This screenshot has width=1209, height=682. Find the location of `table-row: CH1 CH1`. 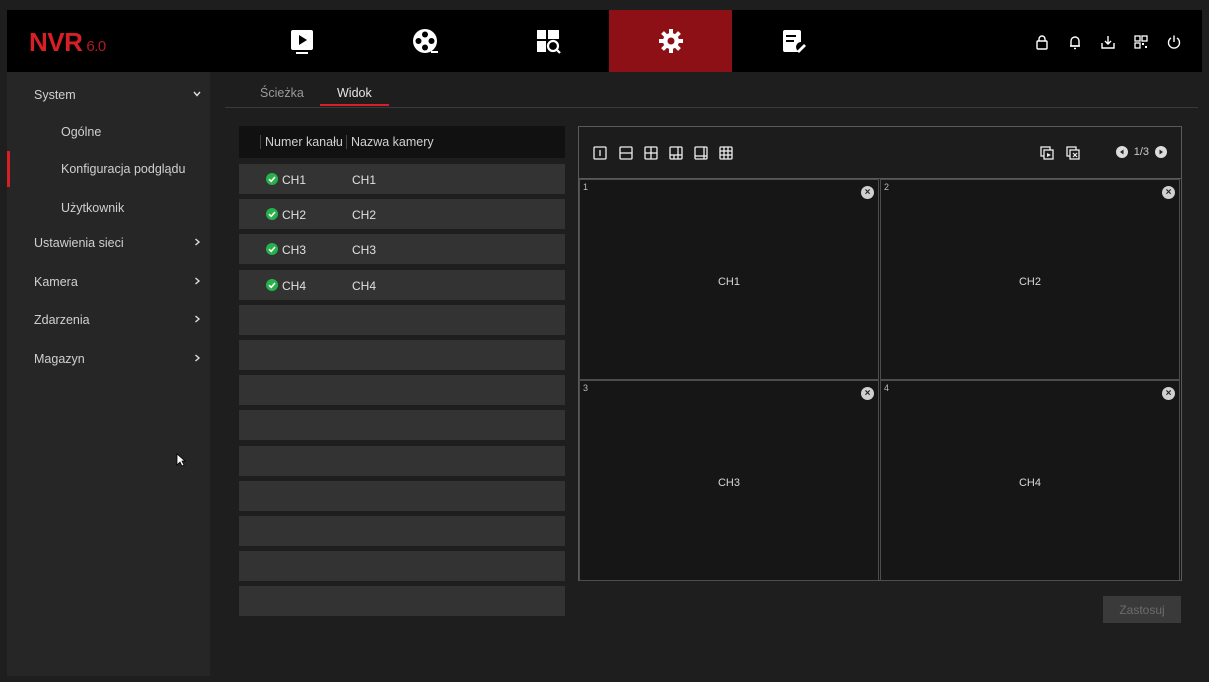

table-row: CH1 CH1 is located at coordinates (402, 179).